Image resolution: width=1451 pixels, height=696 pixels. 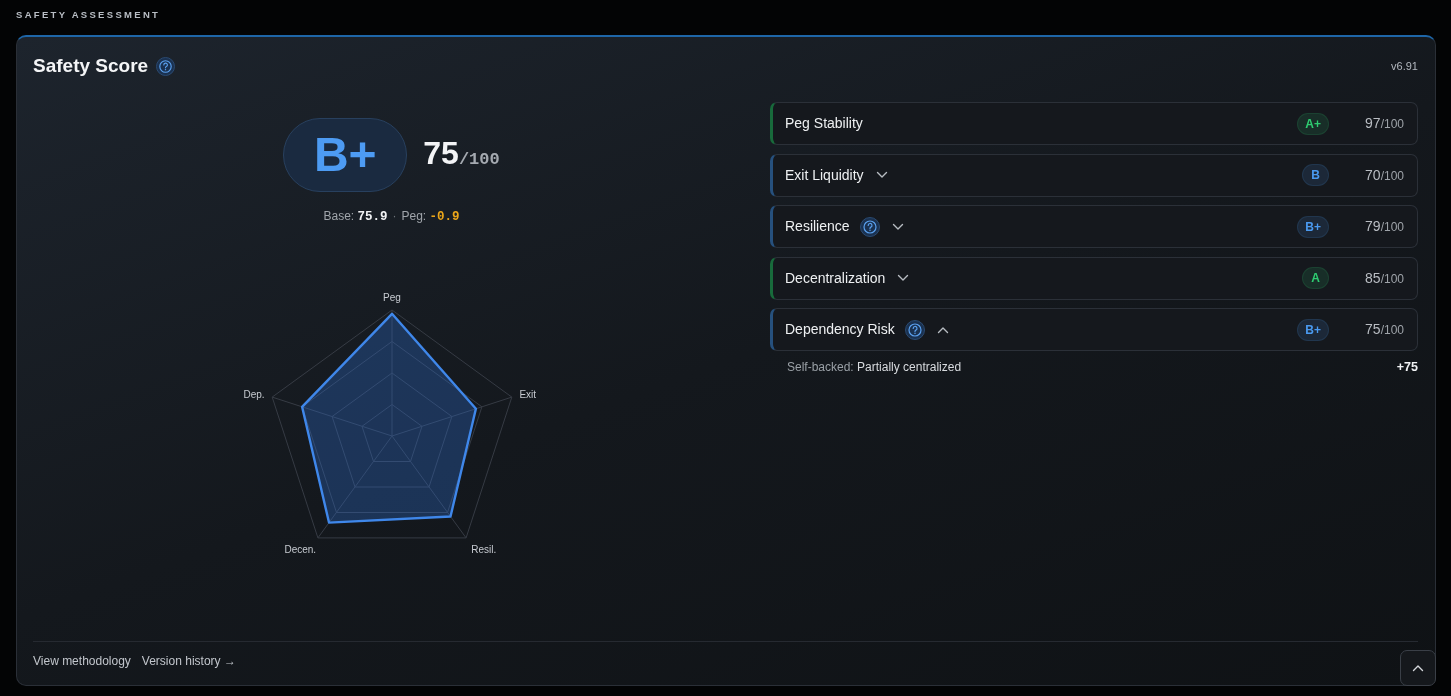 What do you see at coordinates (89, 15) in the screenshot?
I see `section-heading: SAFETY ASSESSMENT` at bounding box center [89, 15].